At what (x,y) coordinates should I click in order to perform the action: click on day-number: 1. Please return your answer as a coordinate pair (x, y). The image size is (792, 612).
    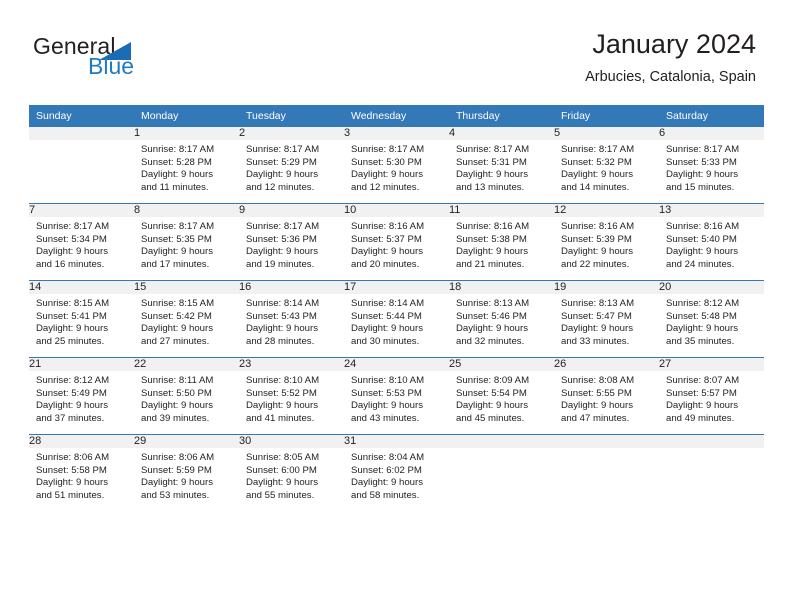
    Looking at the image, I should click on (186, 133).